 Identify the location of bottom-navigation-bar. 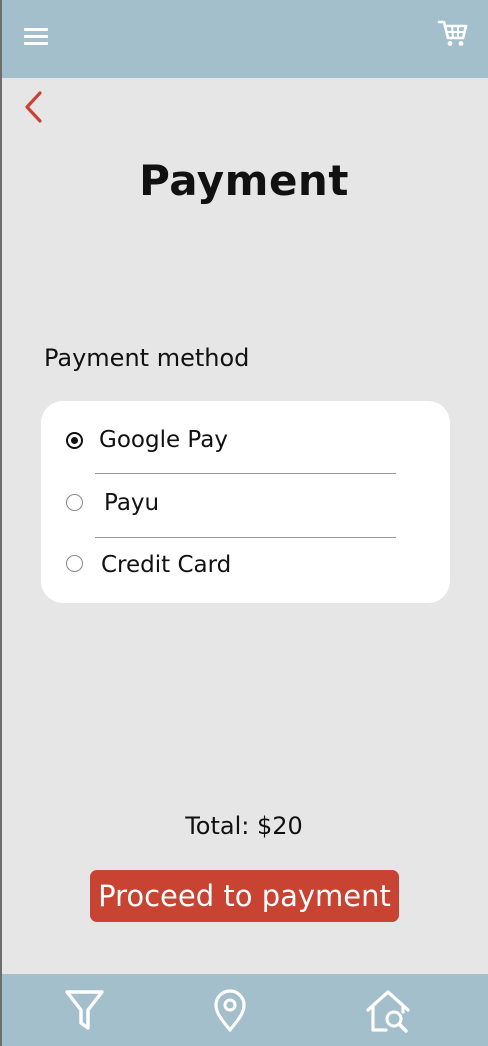
(245, 1010).